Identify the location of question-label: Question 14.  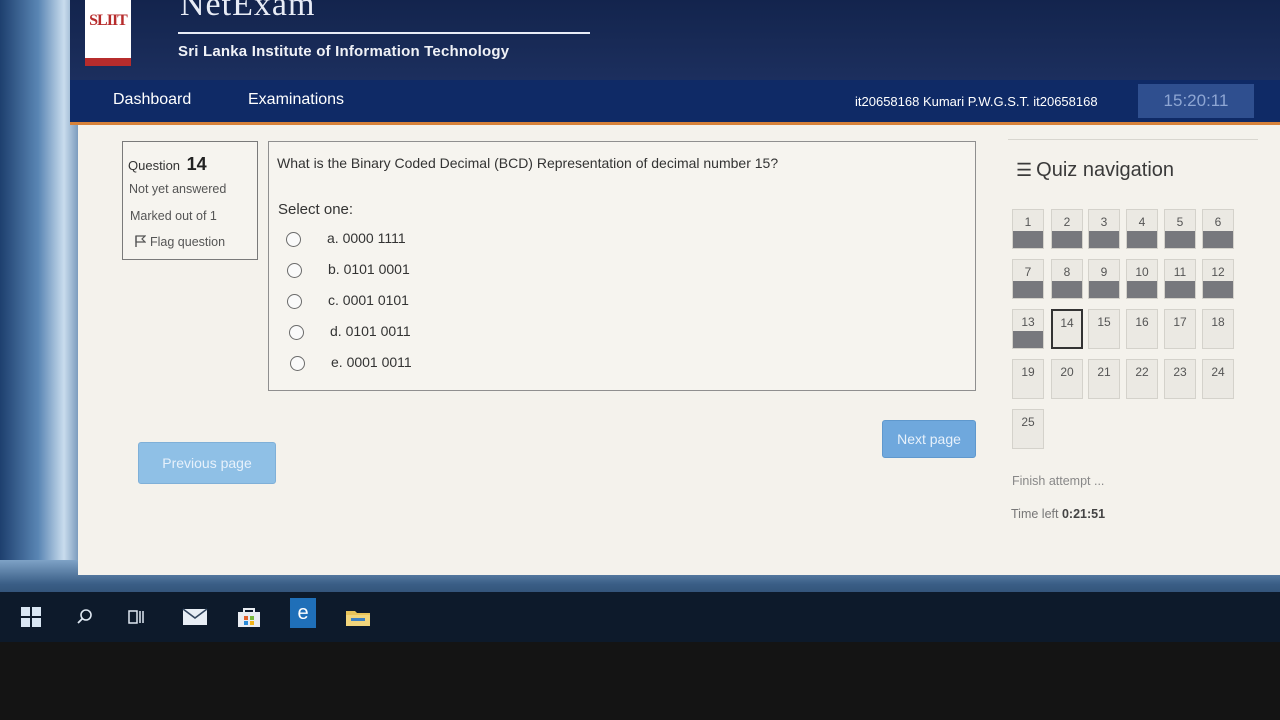
(167, 164).